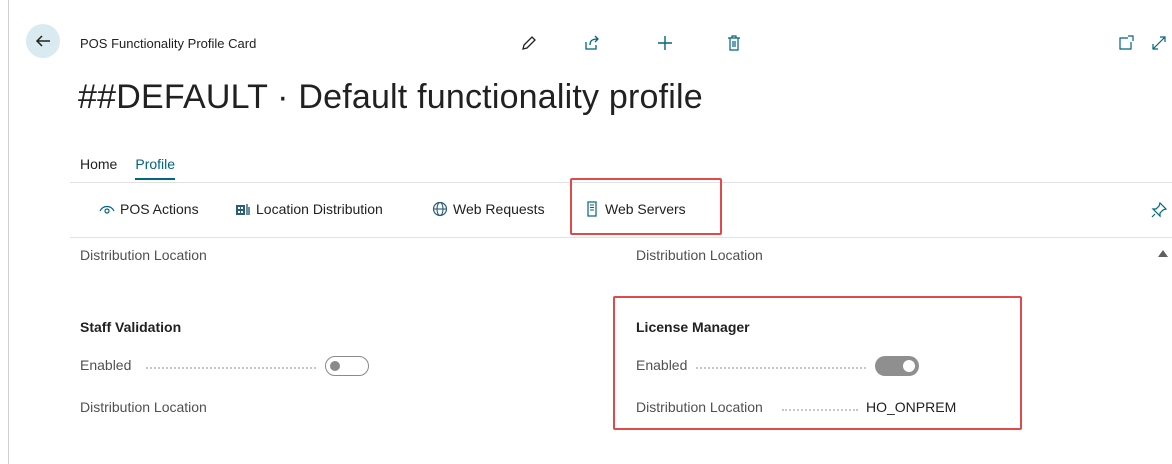  I want to click on card-title: POS Functionality Profile Card, so click(168, 43).